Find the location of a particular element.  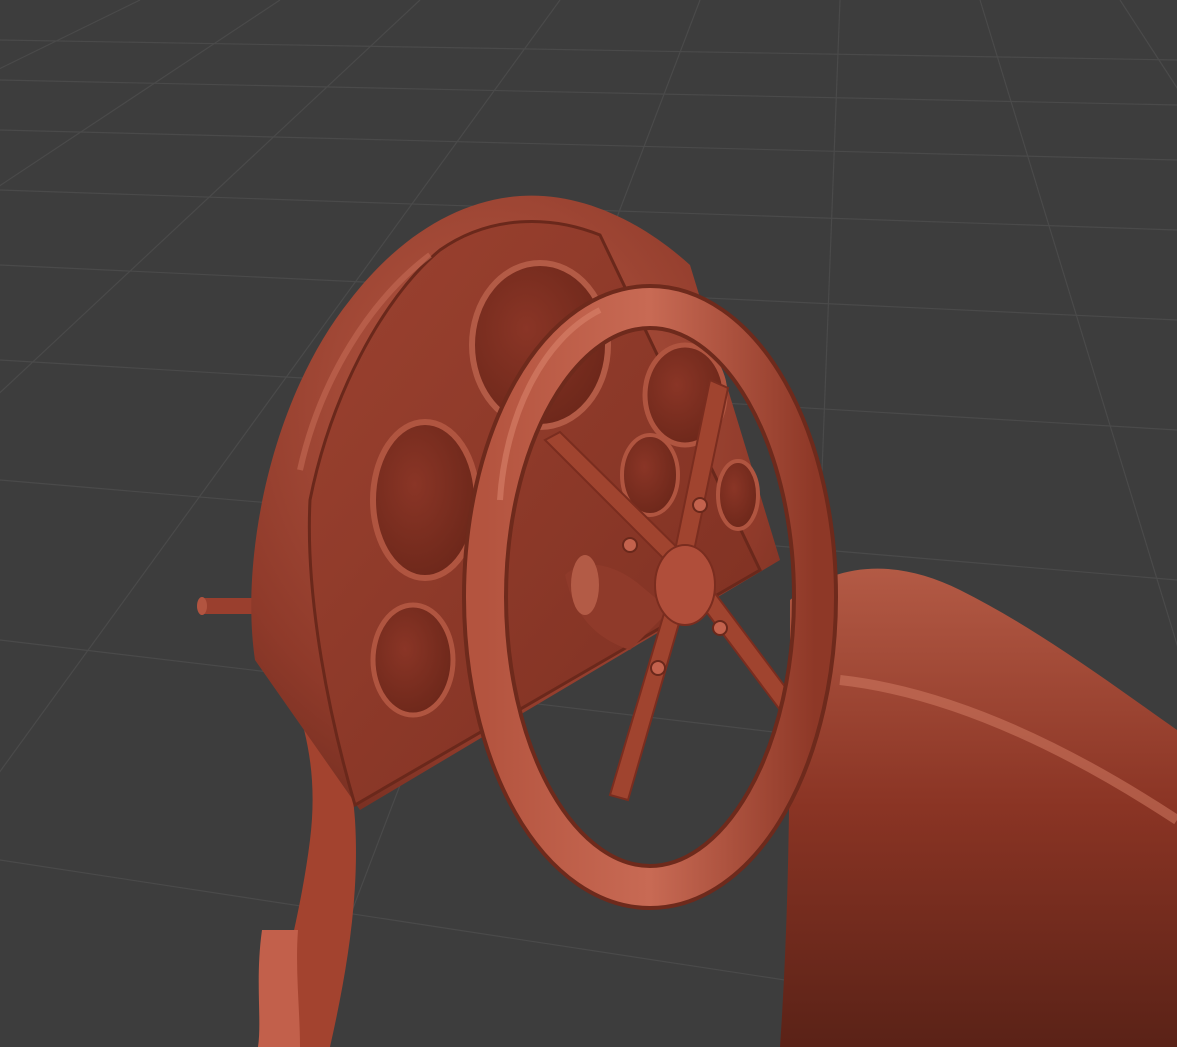

gauge-bottom-left is located at coordinates (413, 660).